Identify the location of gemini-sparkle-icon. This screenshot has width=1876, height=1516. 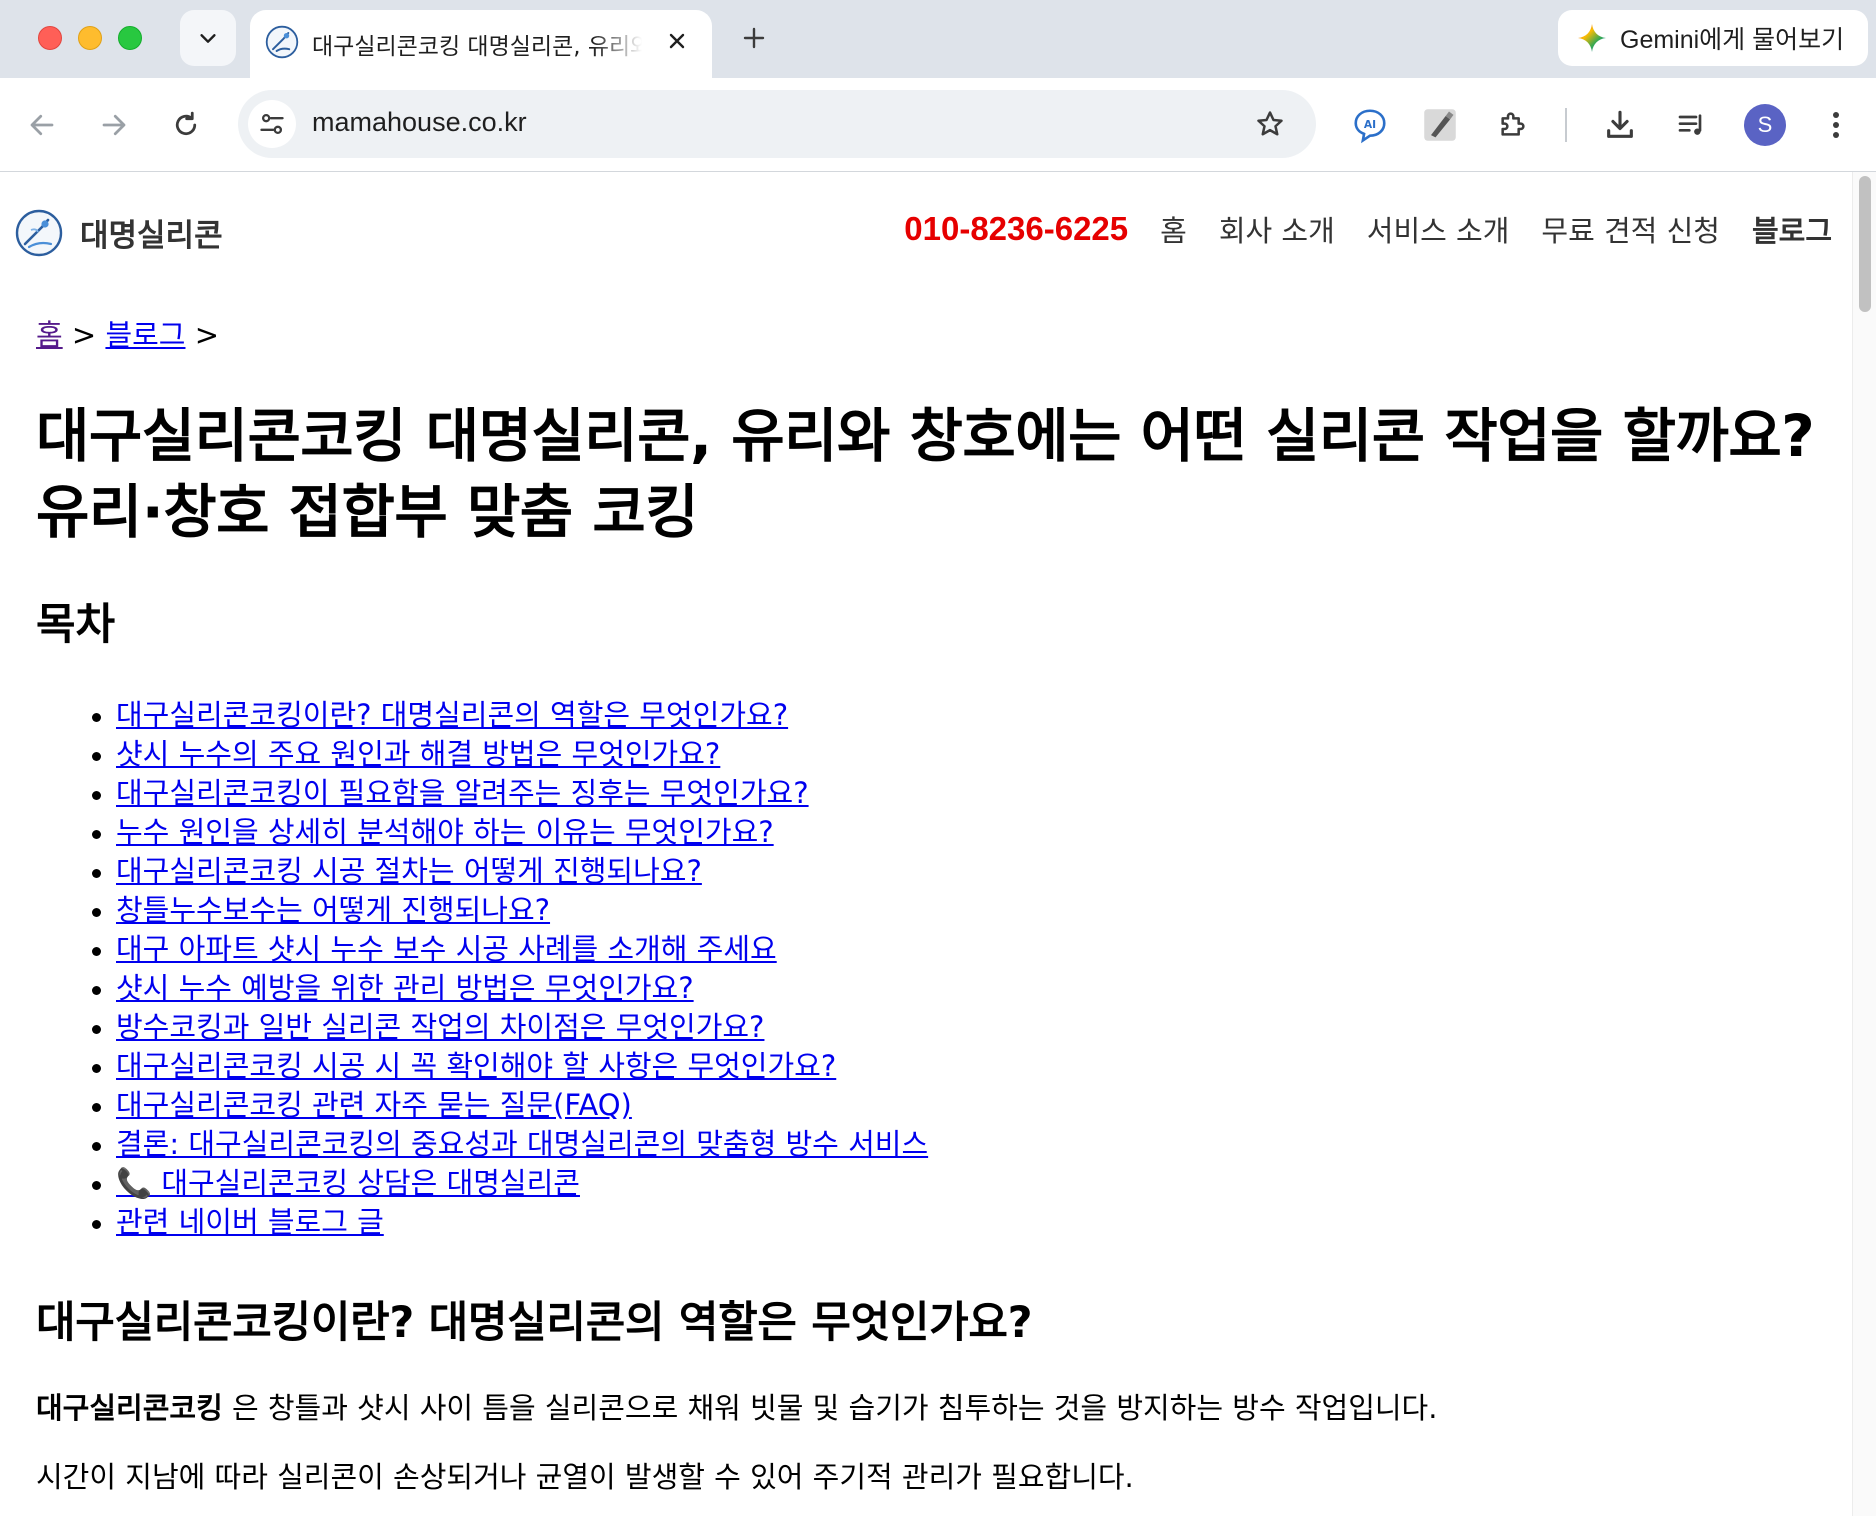
(1592, 38).